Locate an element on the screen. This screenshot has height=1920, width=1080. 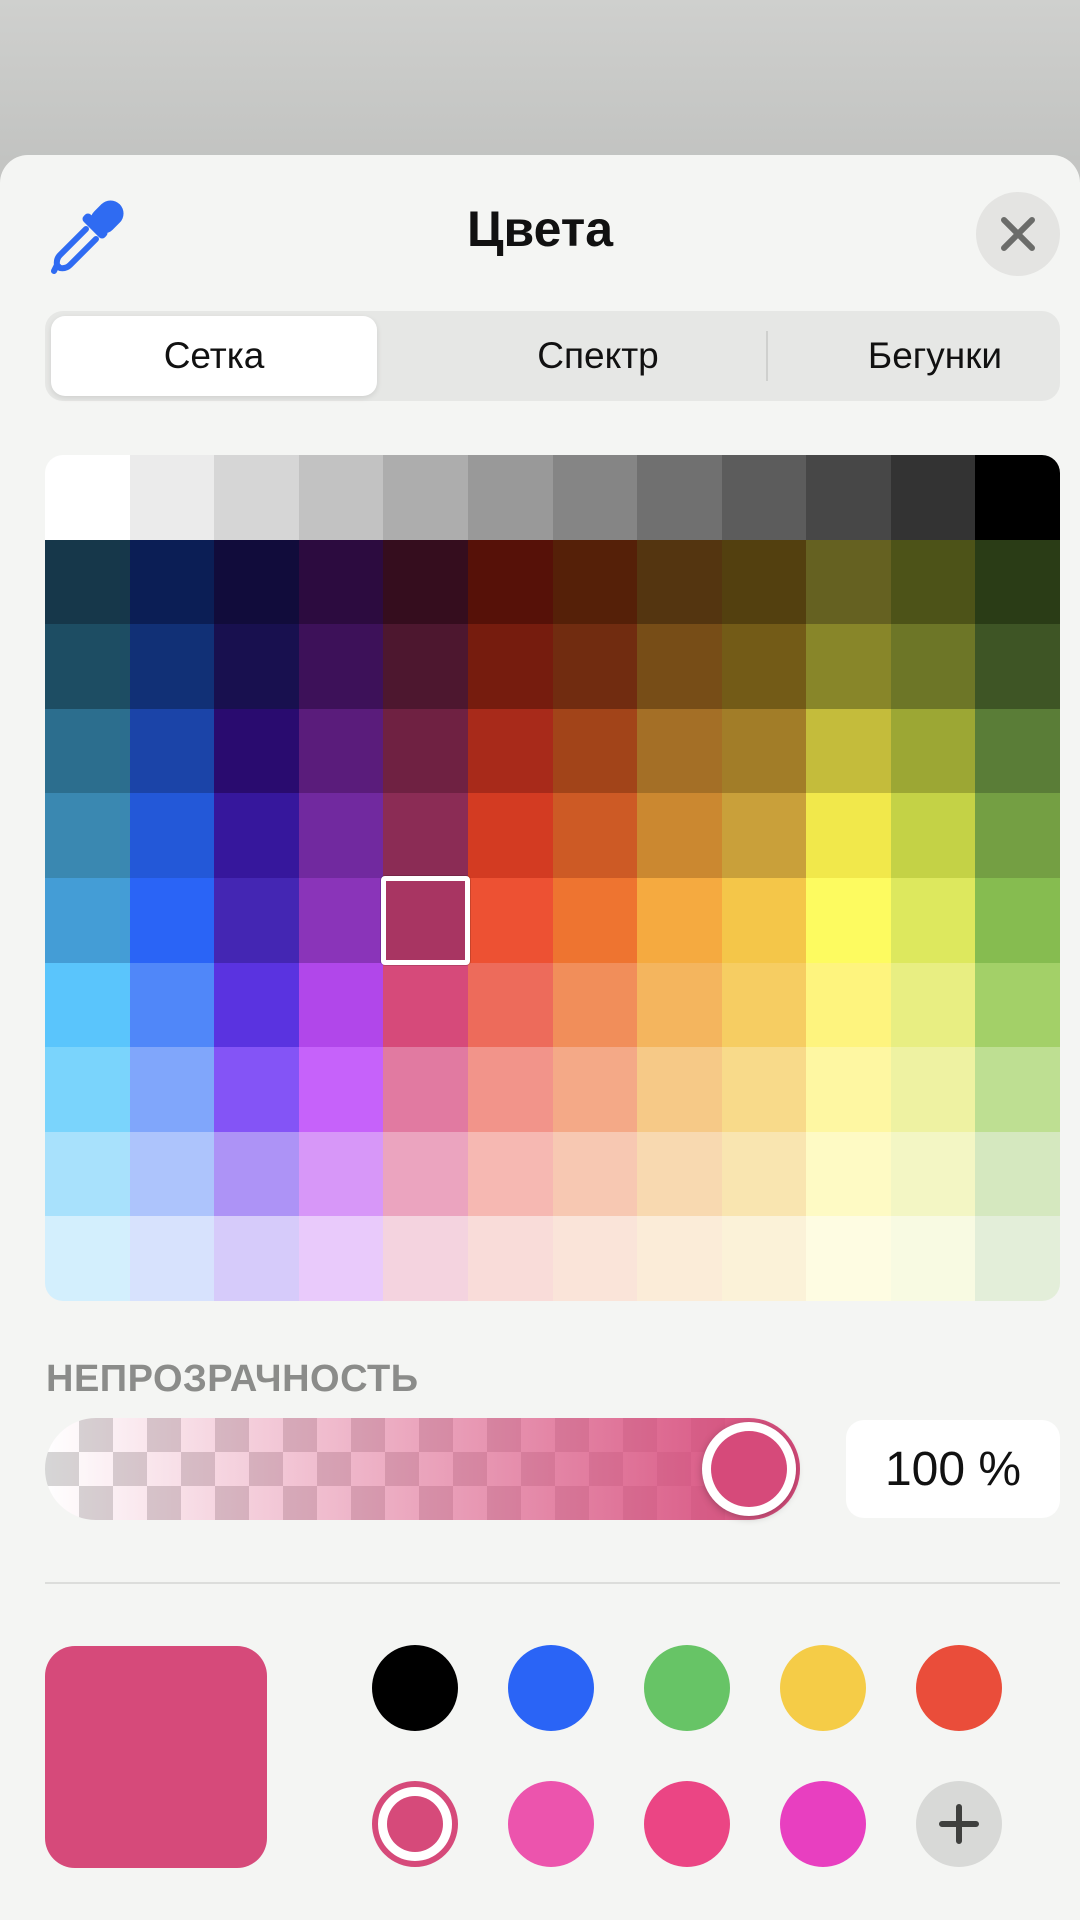
tab-spectrum: Спектр is located at coordinates (598, 356).